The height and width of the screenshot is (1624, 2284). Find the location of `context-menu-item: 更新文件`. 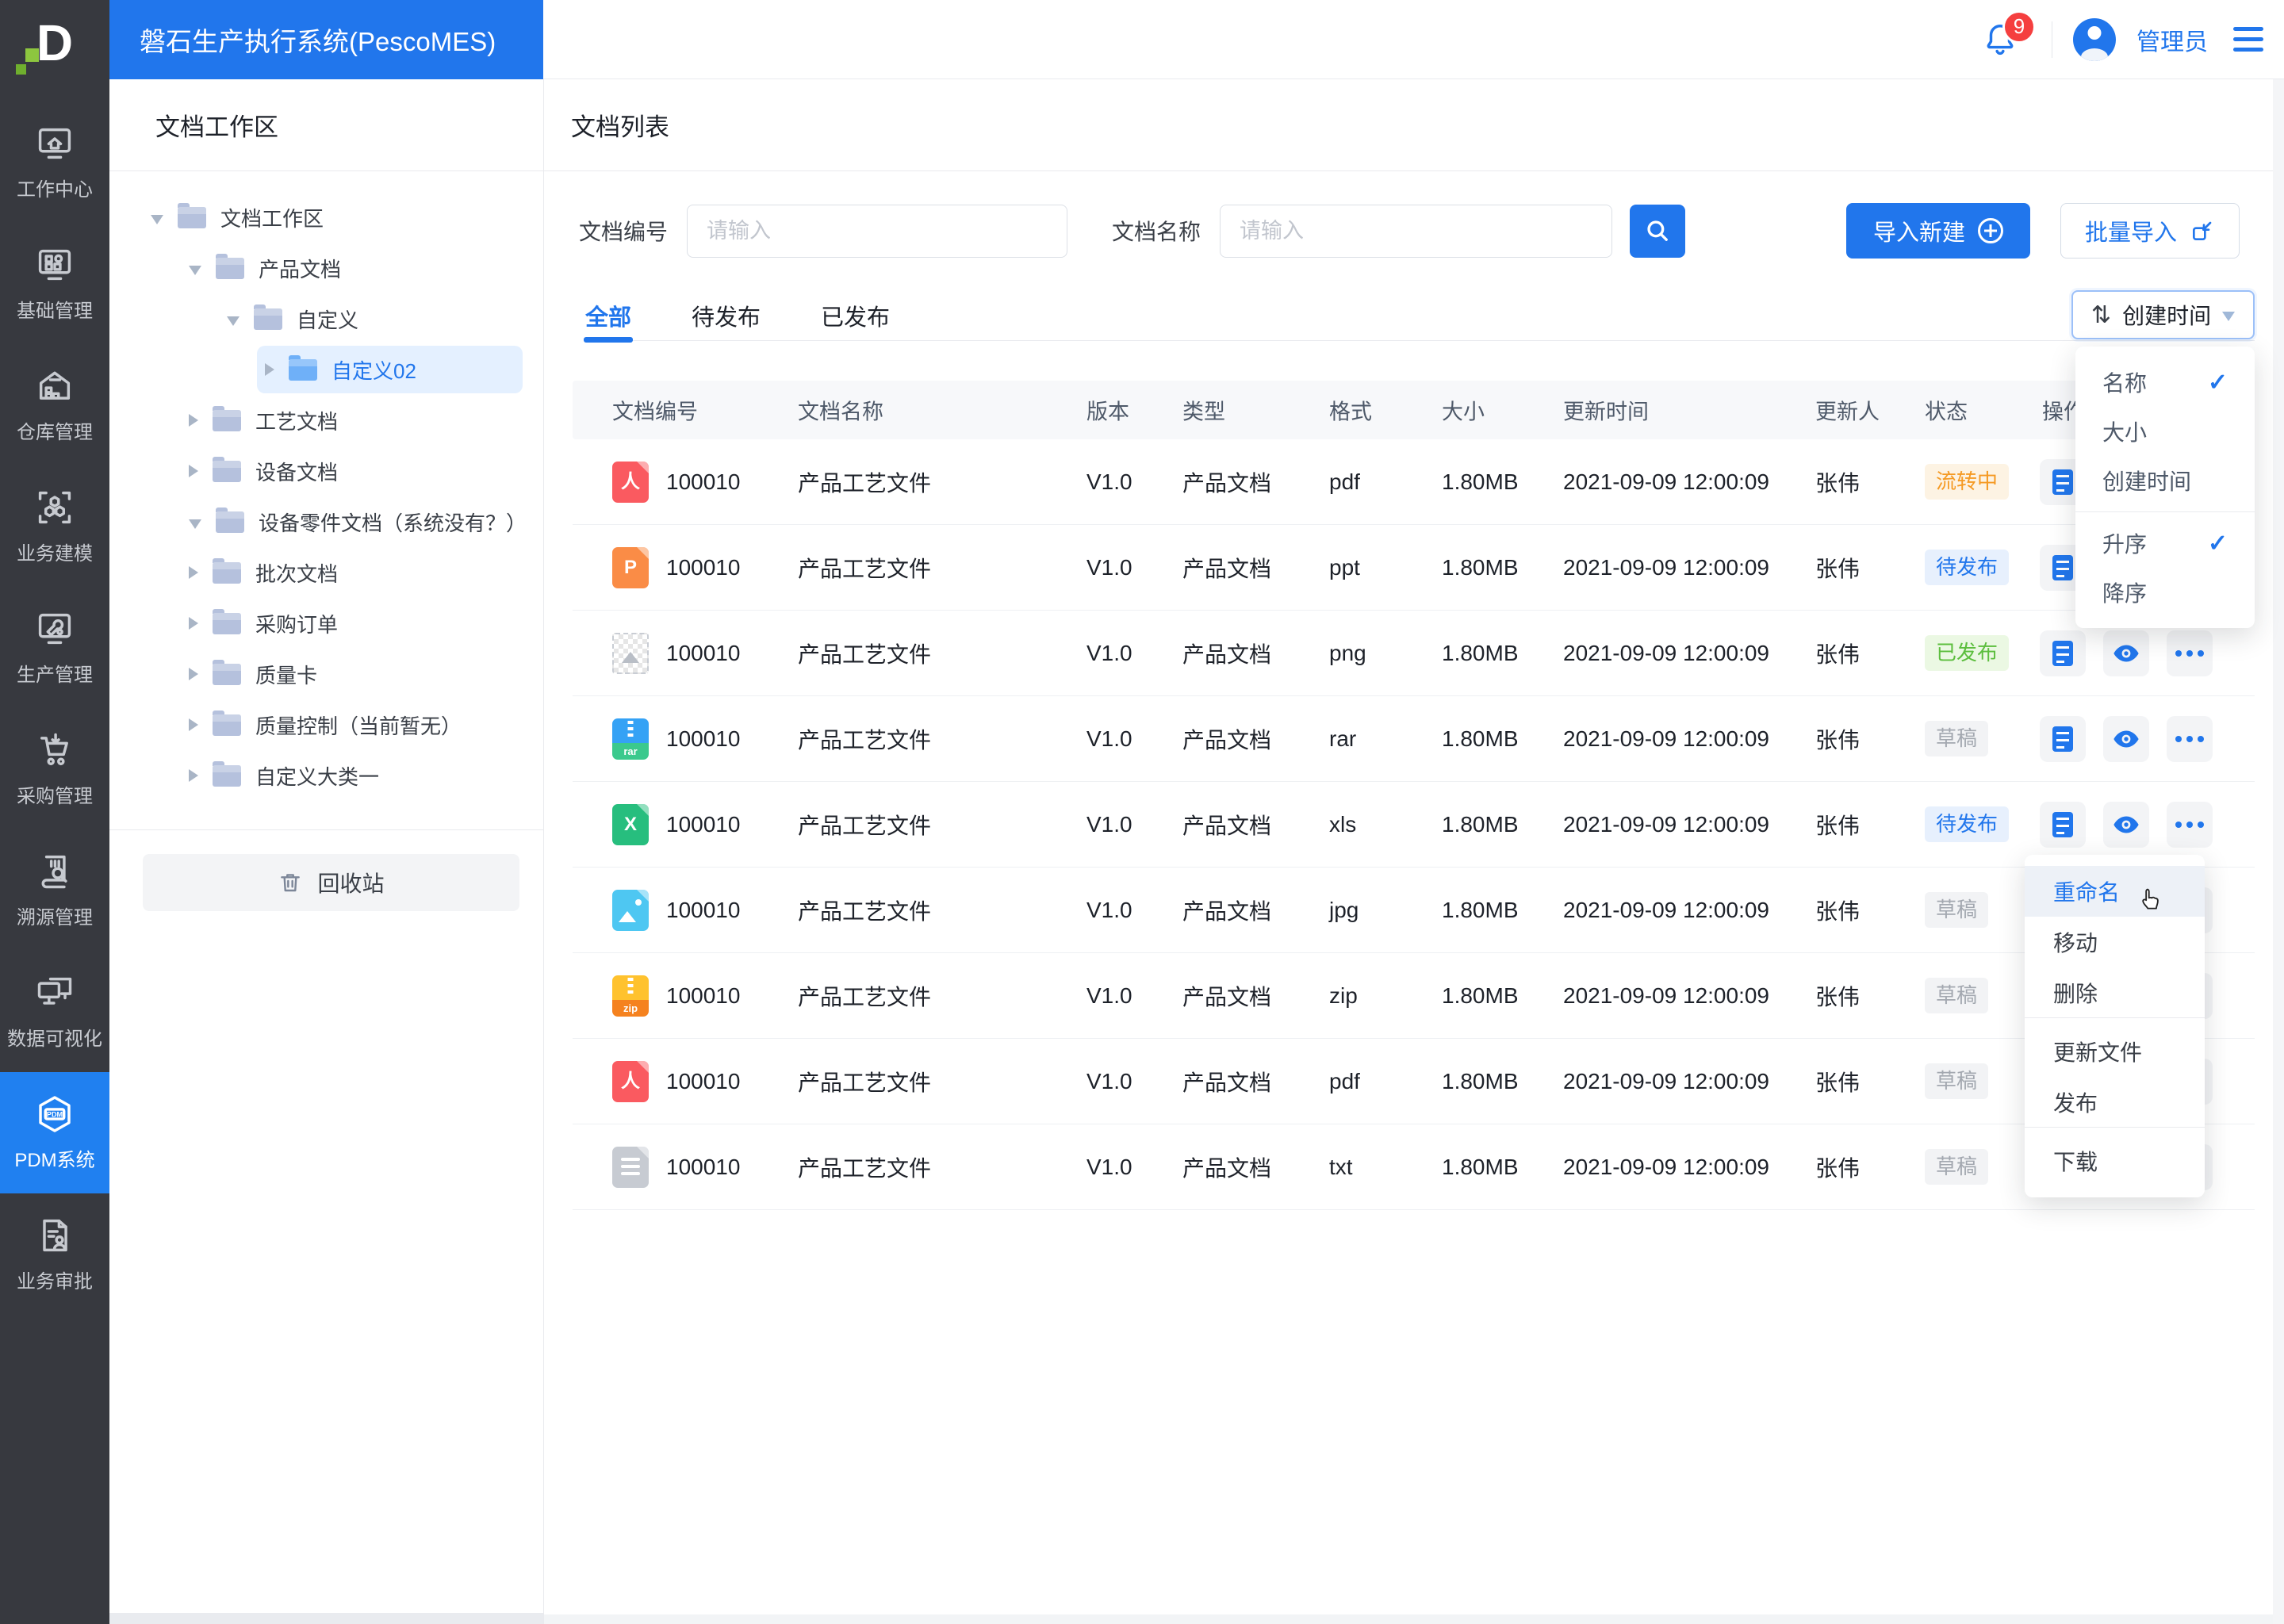

context-menu-item: 更新文件 is located at coordinates (2115, 1051).